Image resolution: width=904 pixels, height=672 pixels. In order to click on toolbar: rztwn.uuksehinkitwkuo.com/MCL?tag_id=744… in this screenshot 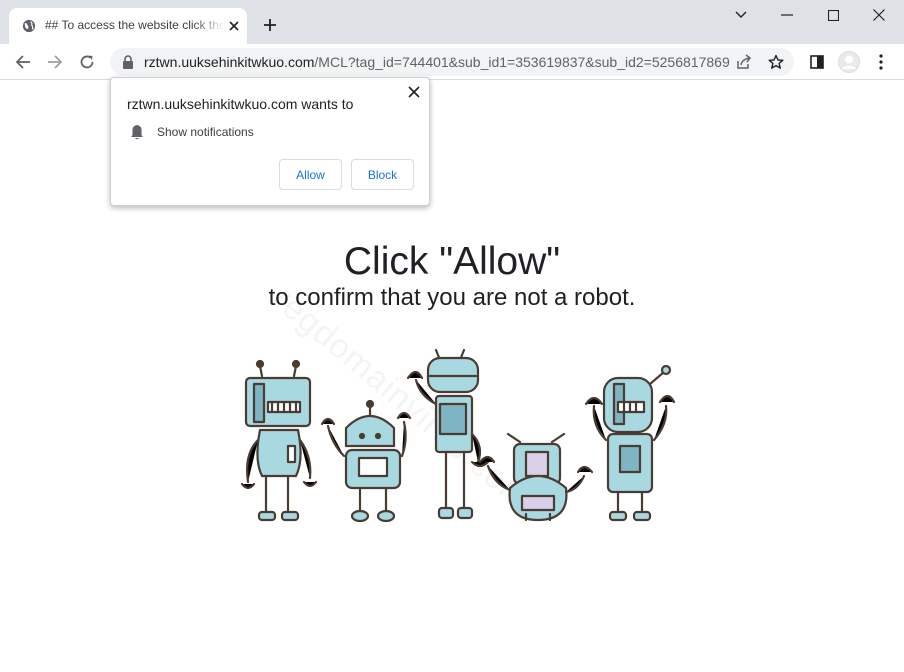, I will do `click(452, 62)`.